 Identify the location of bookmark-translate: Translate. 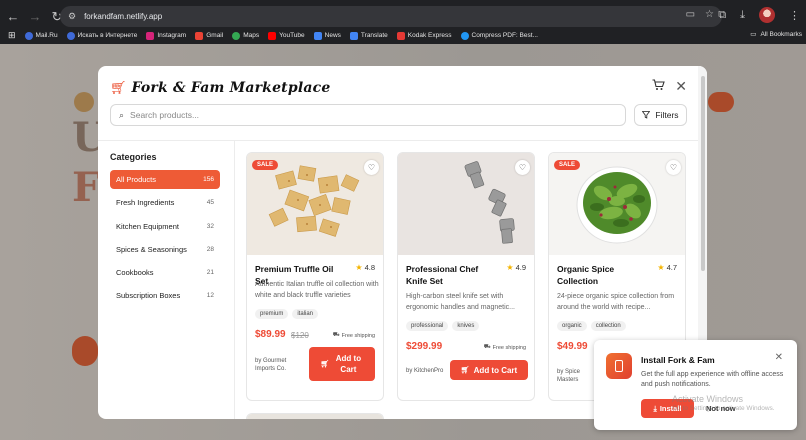
(368, 35).